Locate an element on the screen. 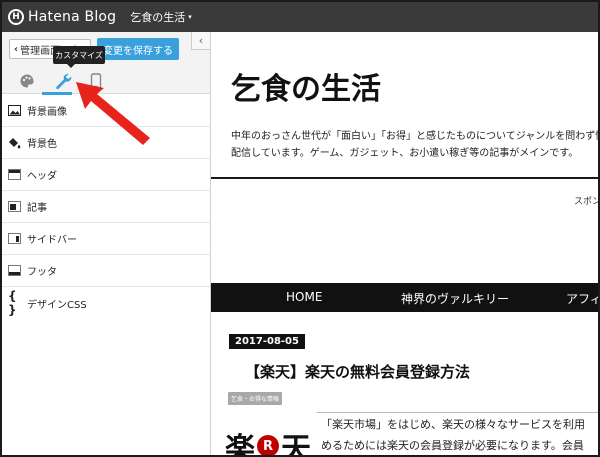 The width and height of the screenshot is (600, 457). nav-item-home: HOME is located at coordinates (304, 297).